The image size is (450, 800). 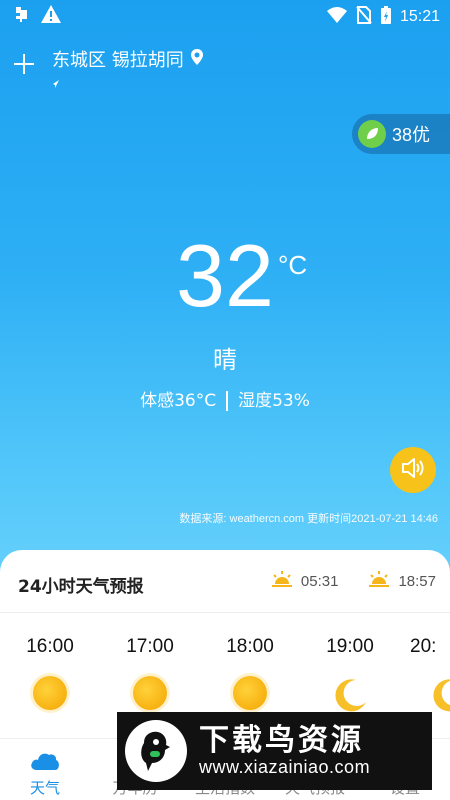 What do you see at coordinates (364, 17) in the screenshot?
I see `no-sim-icon` at bounding box center [364, 17].